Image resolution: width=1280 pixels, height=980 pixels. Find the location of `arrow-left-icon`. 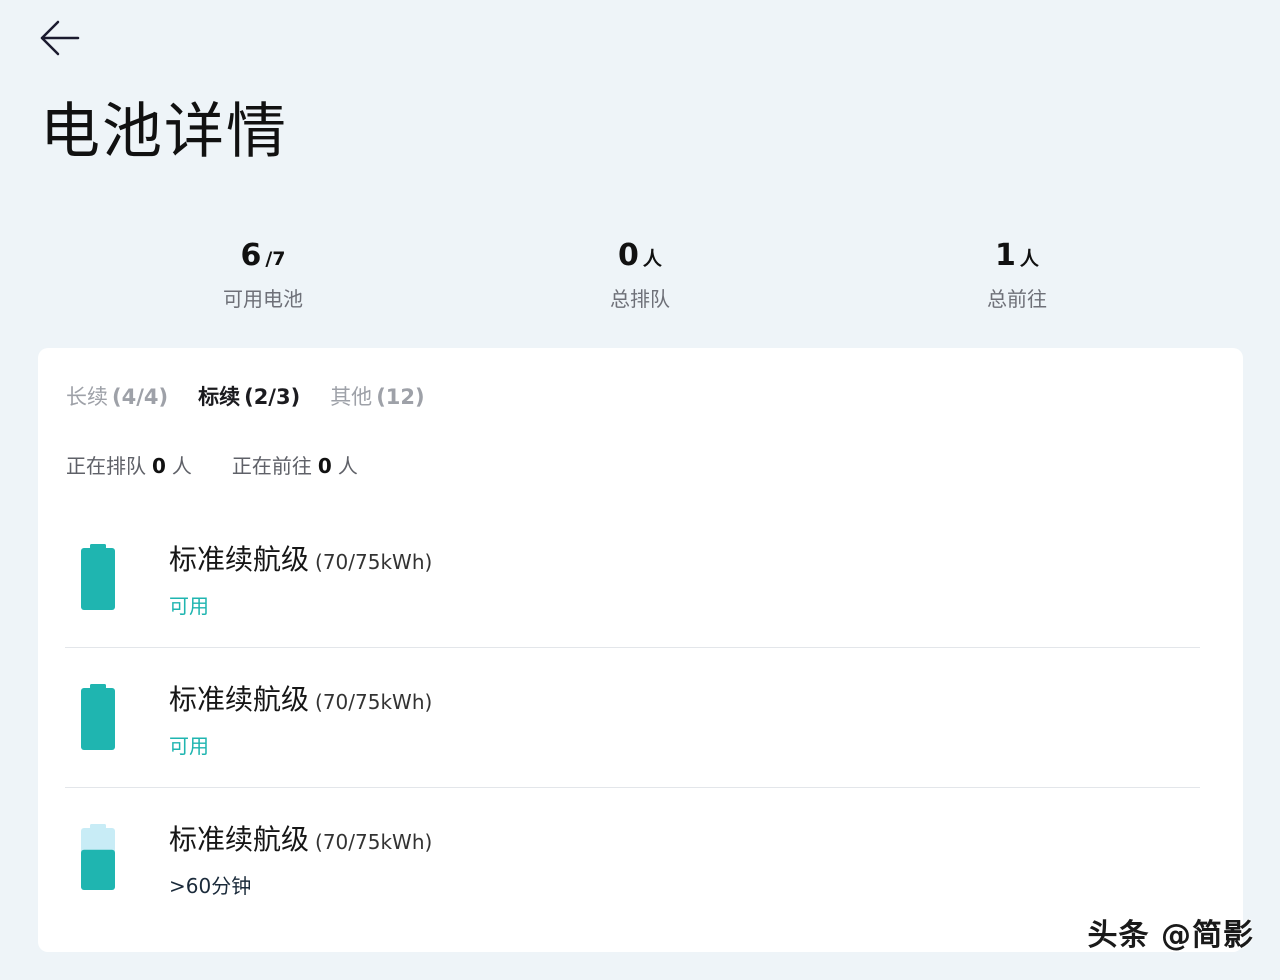

arrow-left-icon is located at coordinates (60, 38).